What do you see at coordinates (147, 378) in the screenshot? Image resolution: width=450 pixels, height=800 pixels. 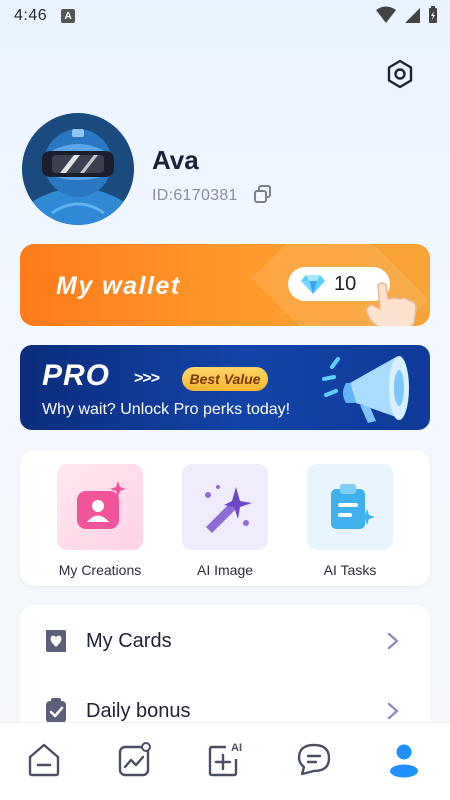 I see `pro-arrows: >>>` at bounding box center [147, 378].